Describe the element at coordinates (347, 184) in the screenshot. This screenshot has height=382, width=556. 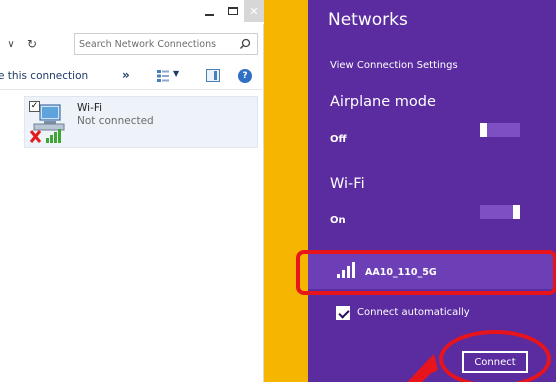
I see `wifi-section-label: Wi-Fi` at that location.